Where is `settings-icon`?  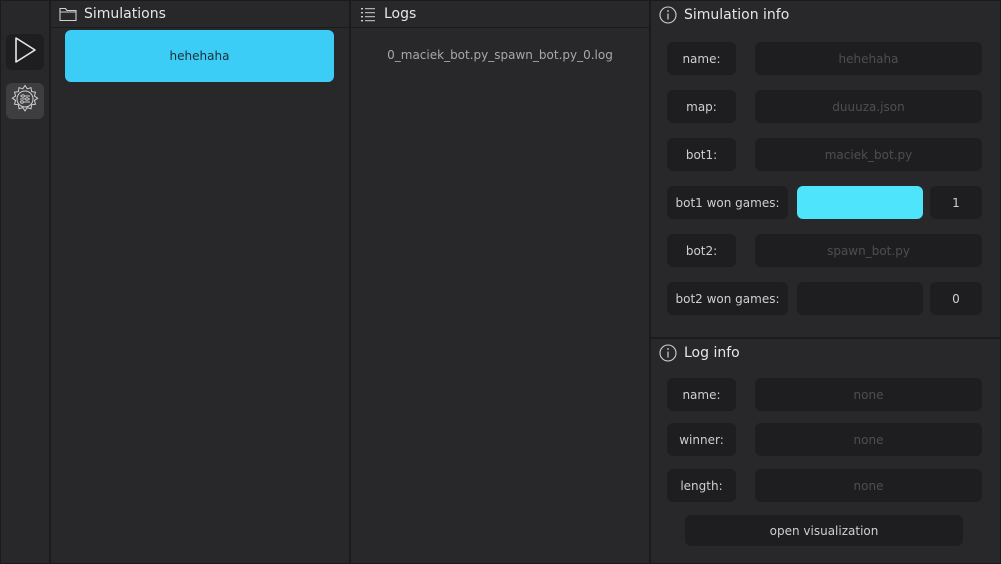
settings-icon is located at coordinates (25, 101).